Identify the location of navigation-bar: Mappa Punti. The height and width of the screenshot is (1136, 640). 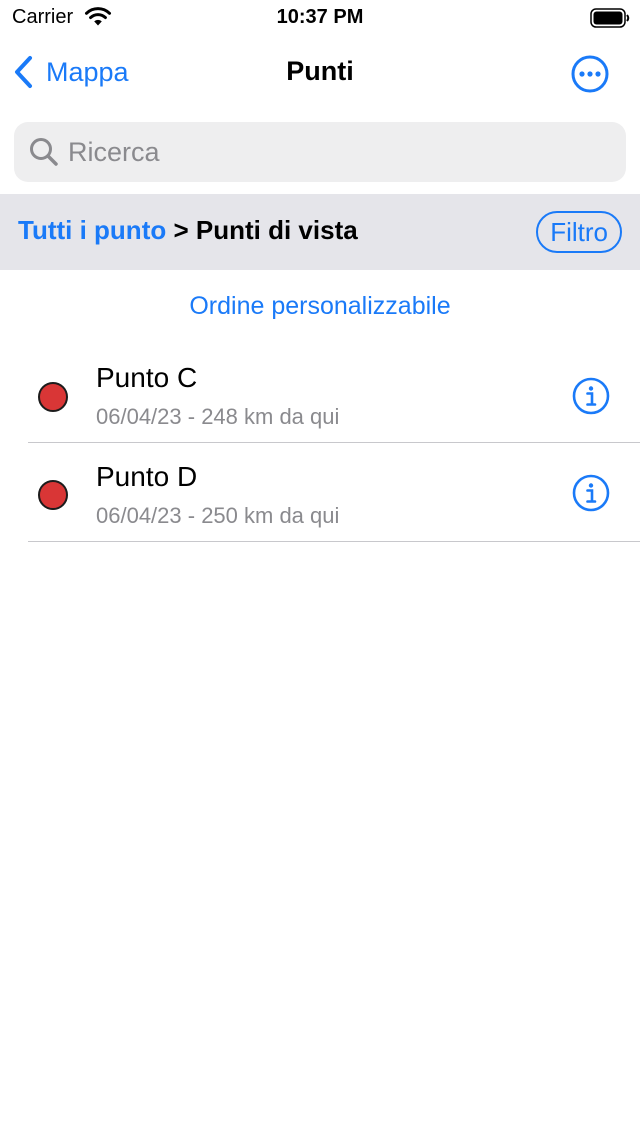
(320, 72).